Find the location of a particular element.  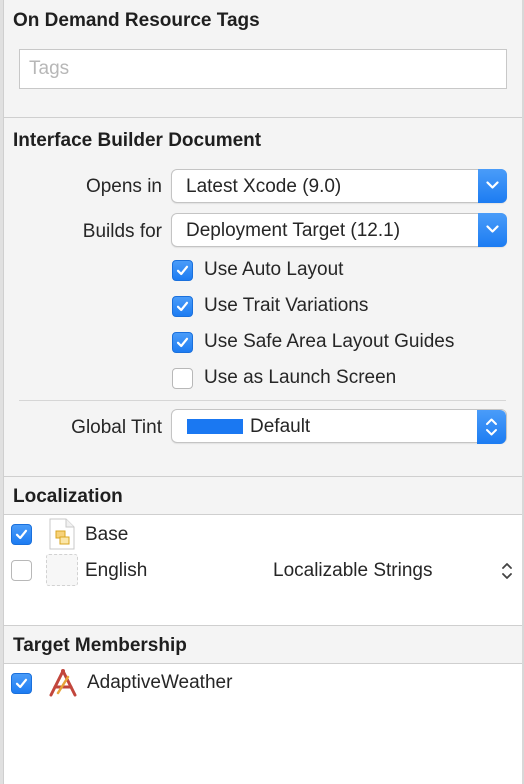

localization-list is located at coordinates (263, 570).